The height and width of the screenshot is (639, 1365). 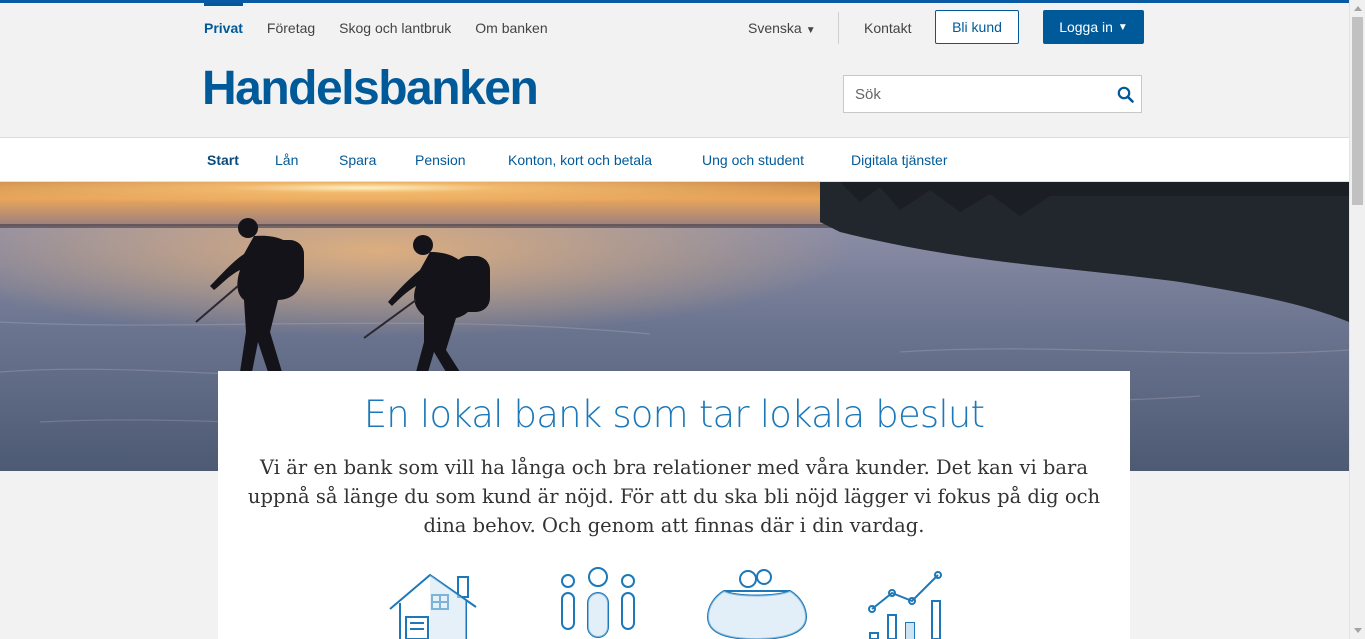 What do you see at coordinates (580, 160) in the screenshot?
I see `nav-konton-kort-och-betala: Konton, kort och betala` at bounding box center [580, 160].